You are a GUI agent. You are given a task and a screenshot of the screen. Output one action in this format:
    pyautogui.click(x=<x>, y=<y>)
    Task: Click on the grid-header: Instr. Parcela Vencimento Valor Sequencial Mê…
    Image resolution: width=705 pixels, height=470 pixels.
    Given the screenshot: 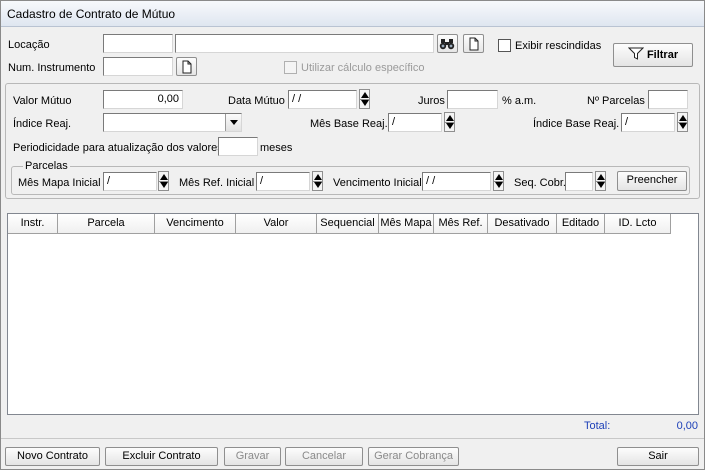 What is the action you would take?
    pyautogui.click(x=339, y=224)
    